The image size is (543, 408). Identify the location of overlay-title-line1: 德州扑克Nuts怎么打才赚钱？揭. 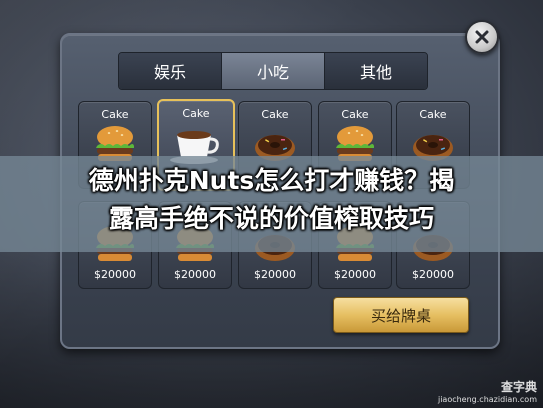
(271, 180).